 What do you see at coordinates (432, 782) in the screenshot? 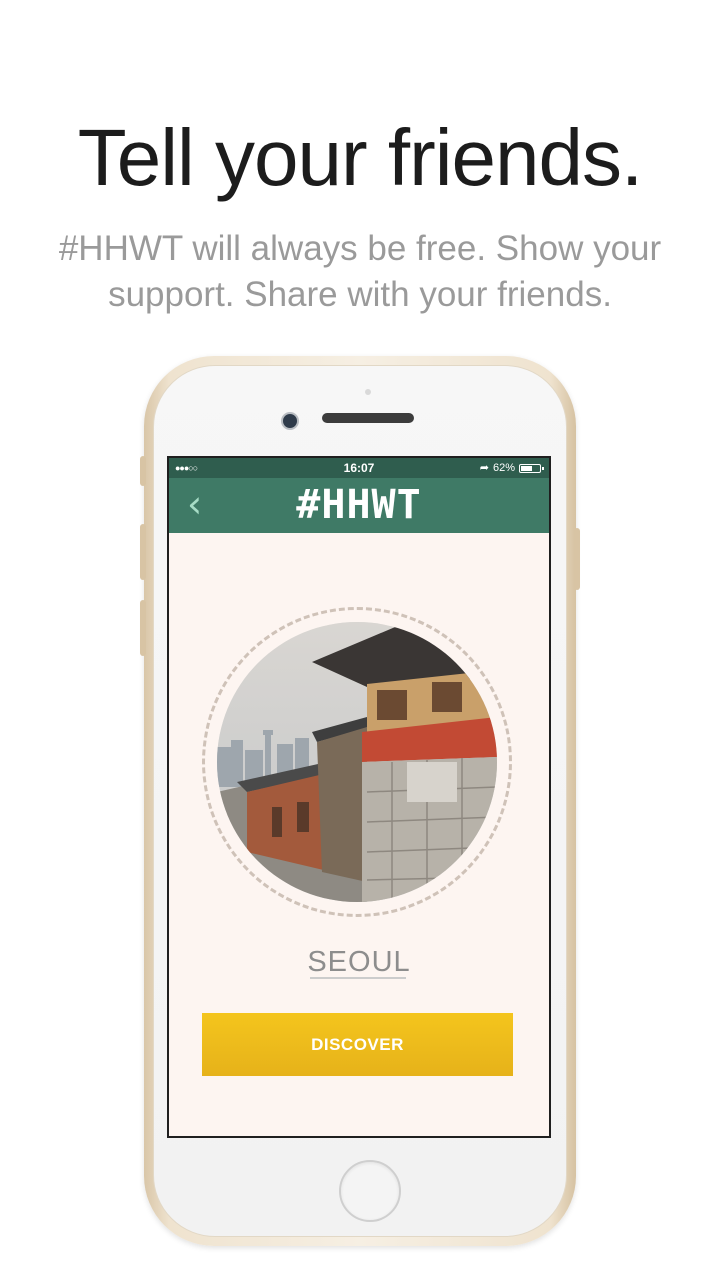
I see `white-panel` at bounding box center [432, 782].